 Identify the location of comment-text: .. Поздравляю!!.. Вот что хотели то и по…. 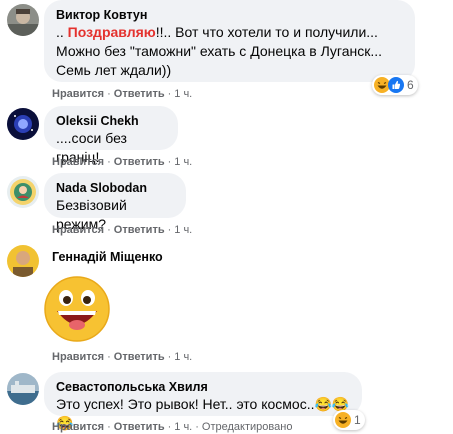
(217, 32).